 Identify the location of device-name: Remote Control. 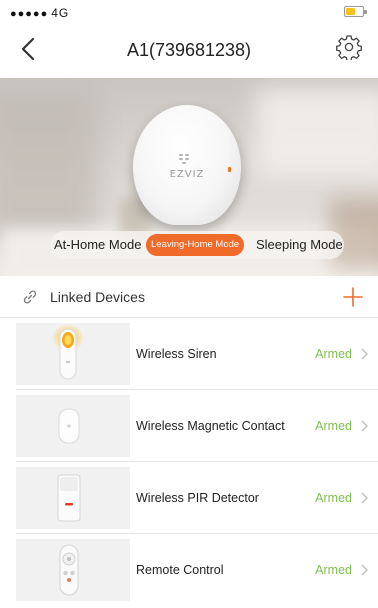
(180, 570).